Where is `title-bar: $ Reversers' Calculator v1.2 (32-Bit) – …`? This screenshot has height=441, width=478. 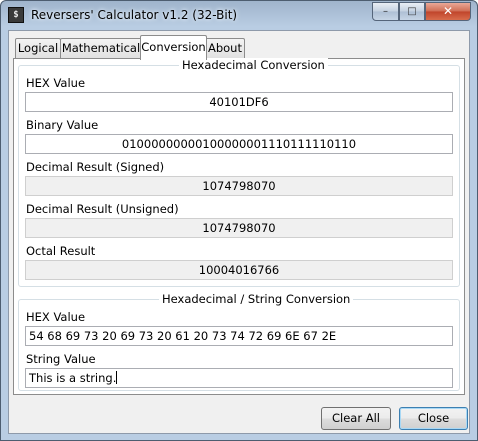 title-bar: $ Reversers' Calculator v1.2 (32-Bit) – … is located at coordinates (239, 15).